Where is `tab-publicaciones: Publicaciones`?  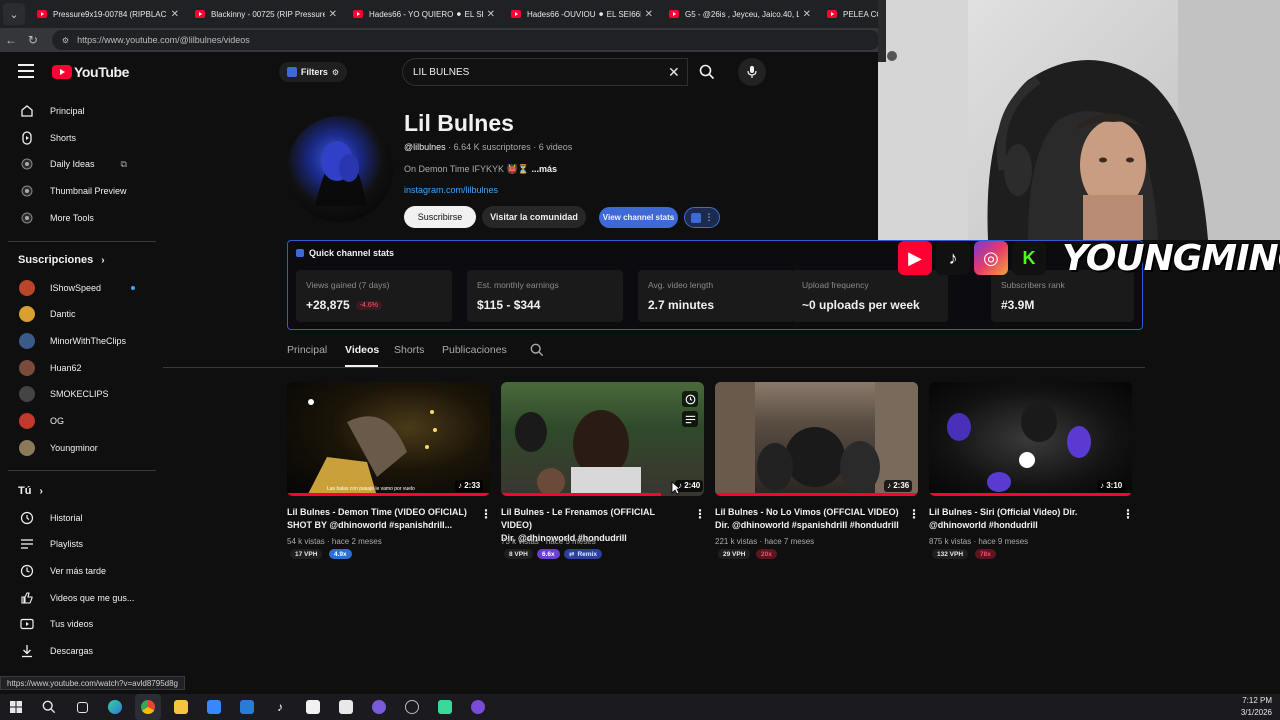
tab-publicaciones: Publicaciones is located at coordinates (474, 350).